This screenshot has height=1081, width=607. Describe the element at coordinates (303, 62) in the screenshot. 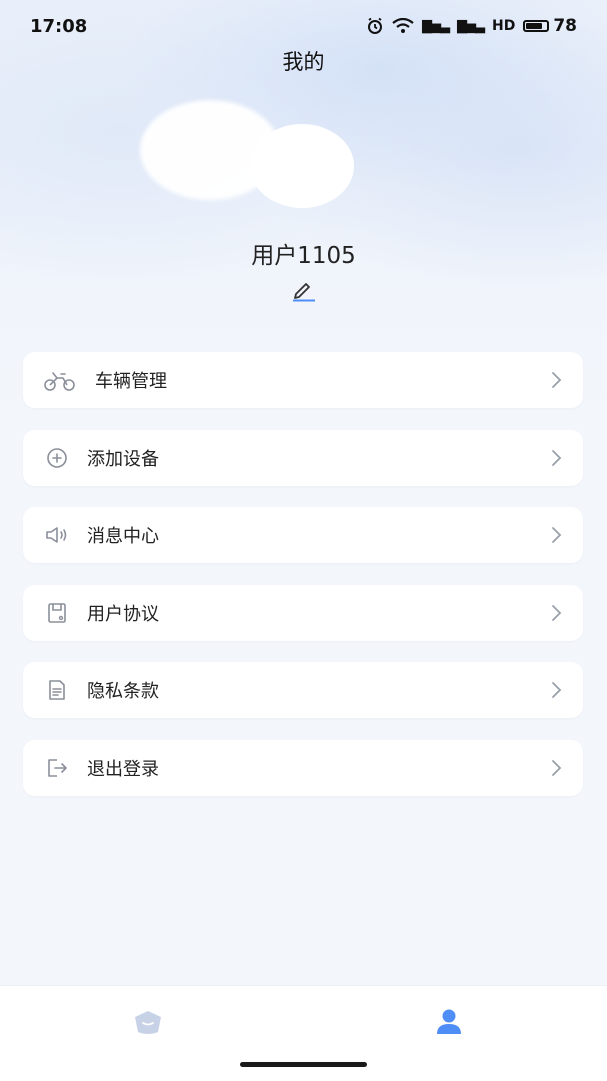

I see `page-title: 我的` at that location.